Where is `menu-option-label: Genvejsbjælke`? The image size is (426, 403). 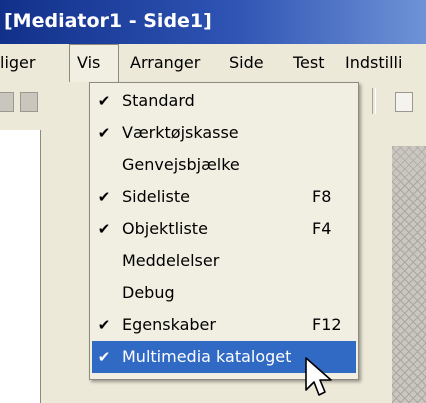 menu-option-label: Genvejsbjælke is located at coordinates (181, 164).